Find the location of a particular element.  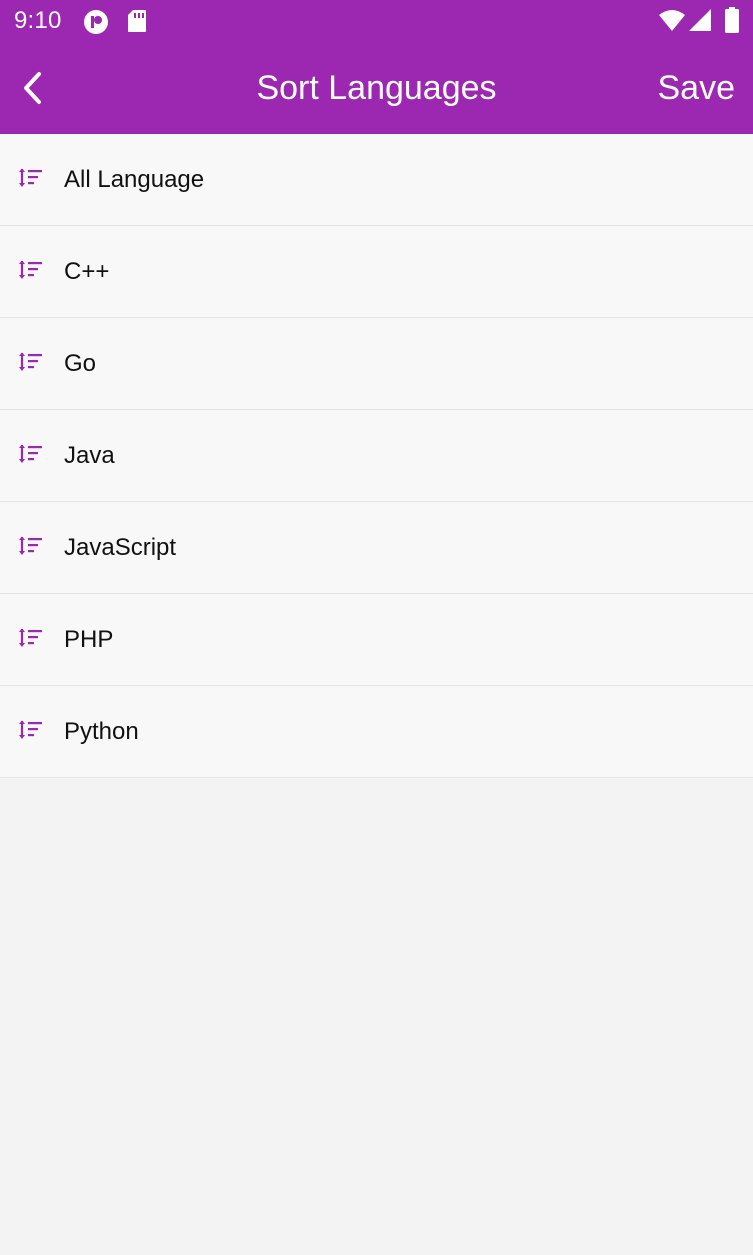

chevron-left-icon is located at coordinates (32, 88).